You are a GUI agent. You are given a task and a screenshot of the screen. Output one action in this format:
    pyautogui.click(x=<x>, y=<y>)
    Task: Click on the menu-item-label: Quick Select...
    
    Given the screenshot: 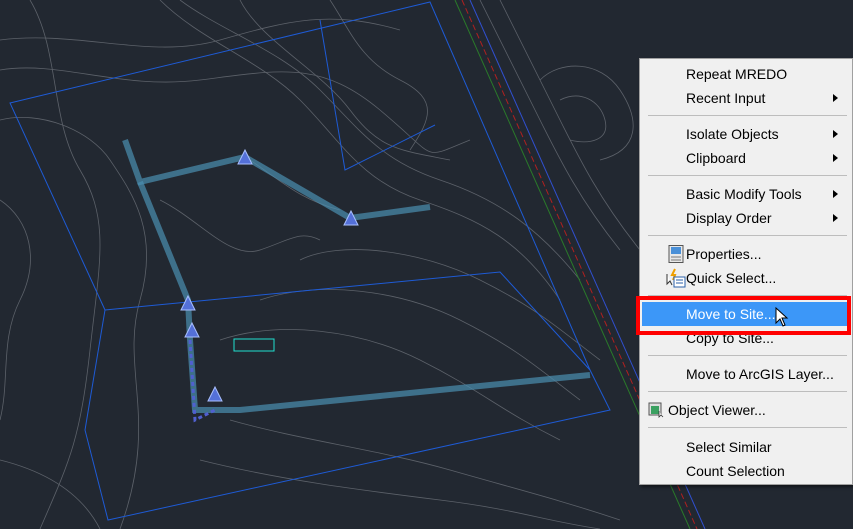 What is the action you would take?
    pyautogui.click(x=731, y=278)
    